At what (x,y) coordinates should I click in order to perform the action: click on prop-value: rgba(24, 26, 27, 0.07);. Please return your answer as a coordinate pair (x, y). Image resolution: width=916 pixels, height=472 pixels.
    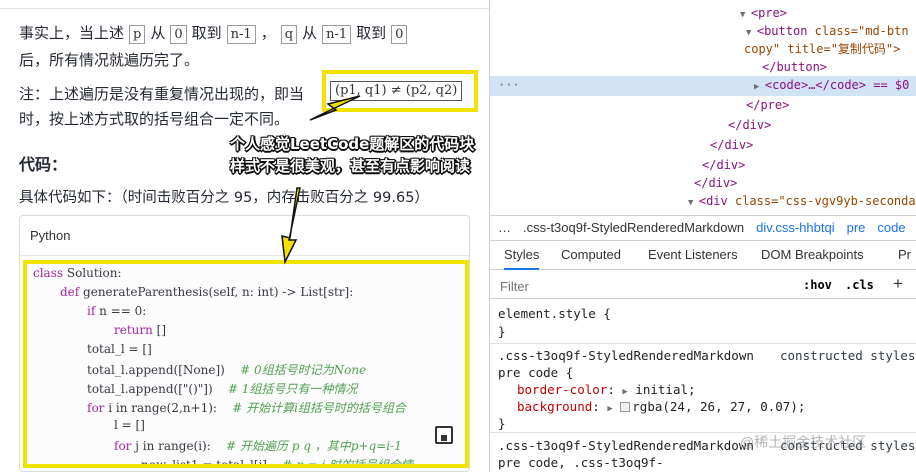
    Looking at the image, I should click on (719, 406).